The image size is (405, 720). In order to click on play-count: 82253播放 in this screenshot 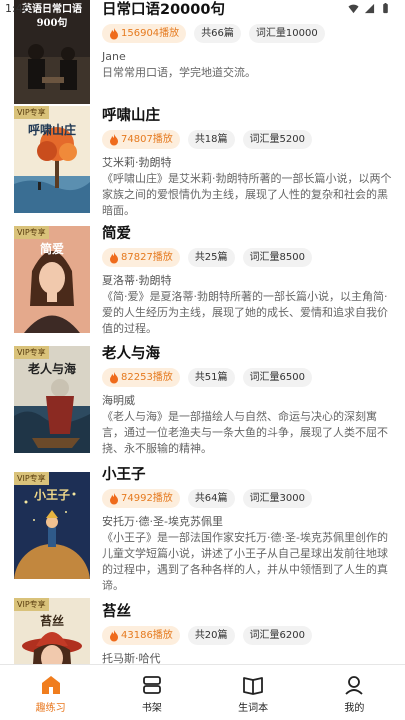, I will do `click(147, 377)`.